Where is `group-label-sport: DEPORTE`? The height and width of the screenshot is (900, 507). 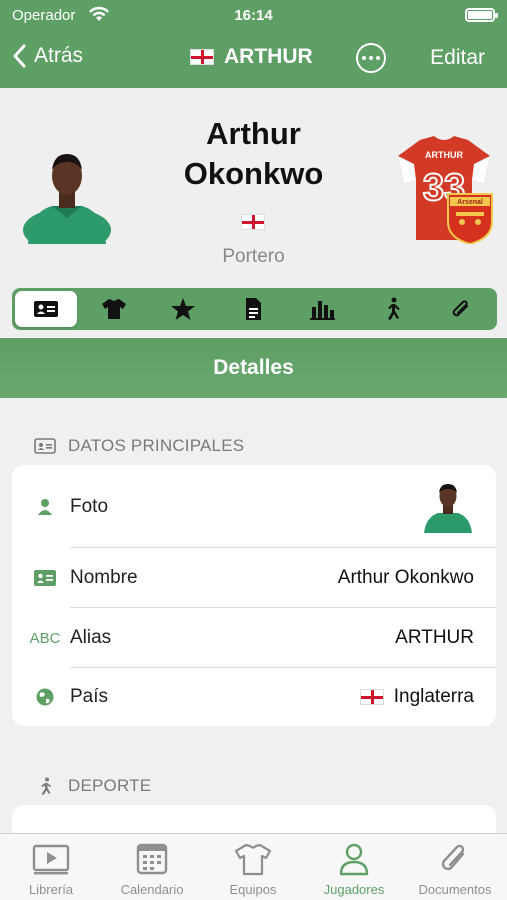 group-label-sport: DEPORTE is located at coordinates (92, 786).